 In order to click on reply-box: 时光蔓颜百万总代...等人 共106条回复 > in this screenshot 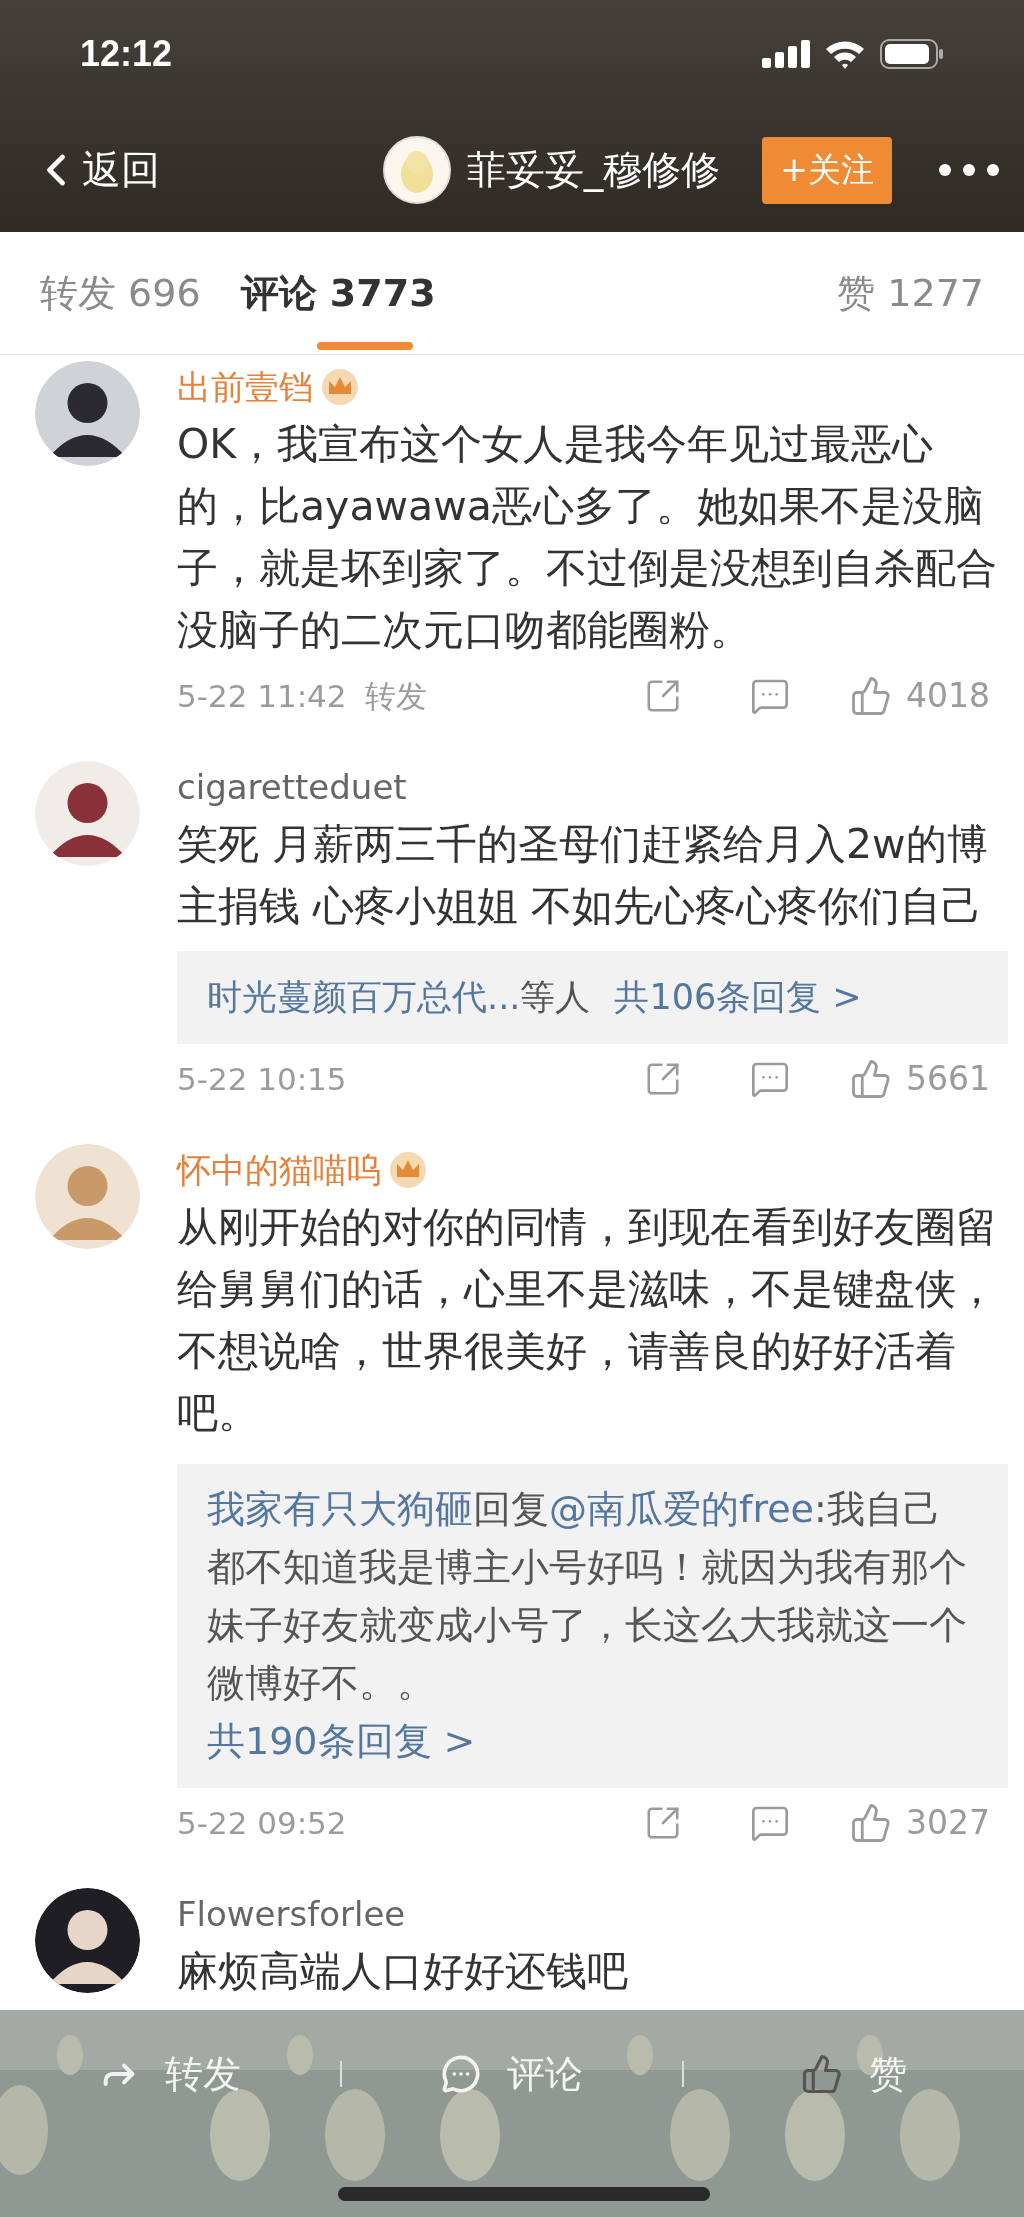, I will do `click(592, 997)`.